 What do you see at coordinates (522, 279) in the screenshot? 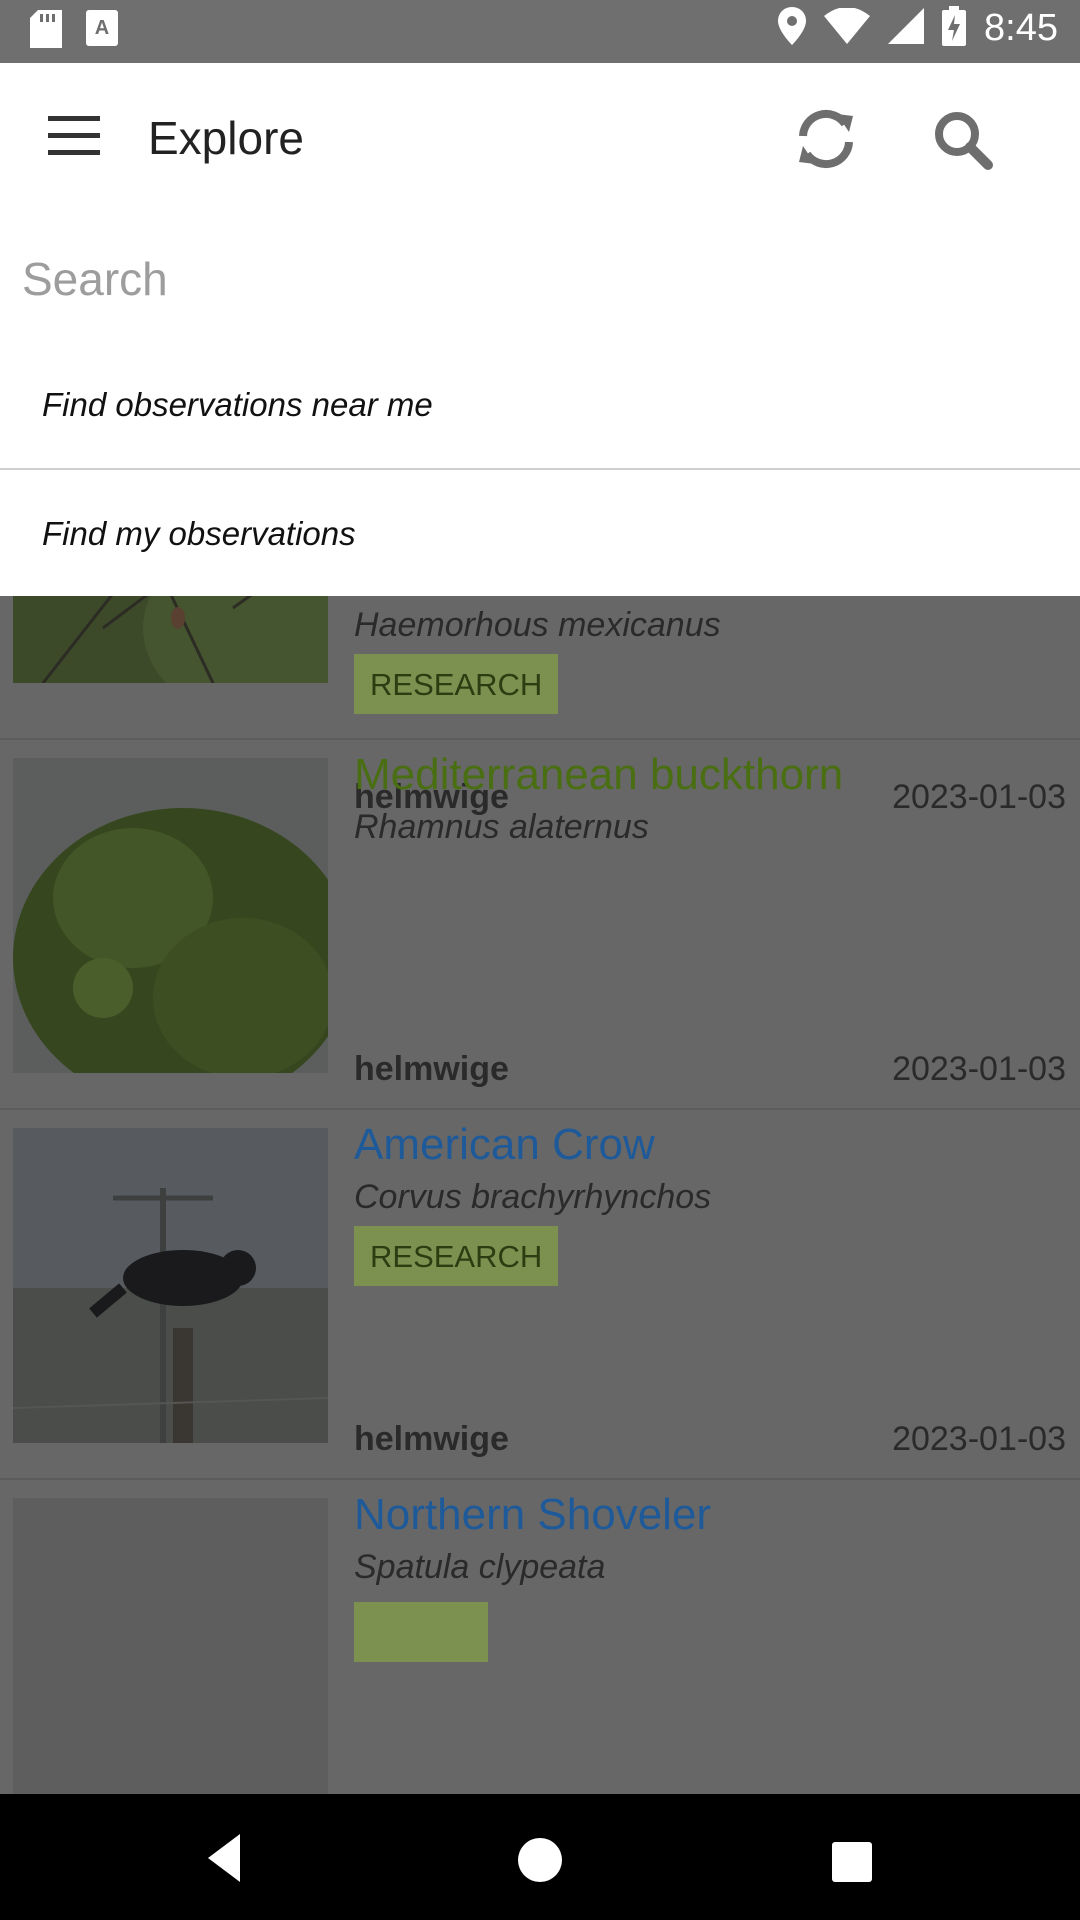
I see `search-input` at bounding box center [522, 279].